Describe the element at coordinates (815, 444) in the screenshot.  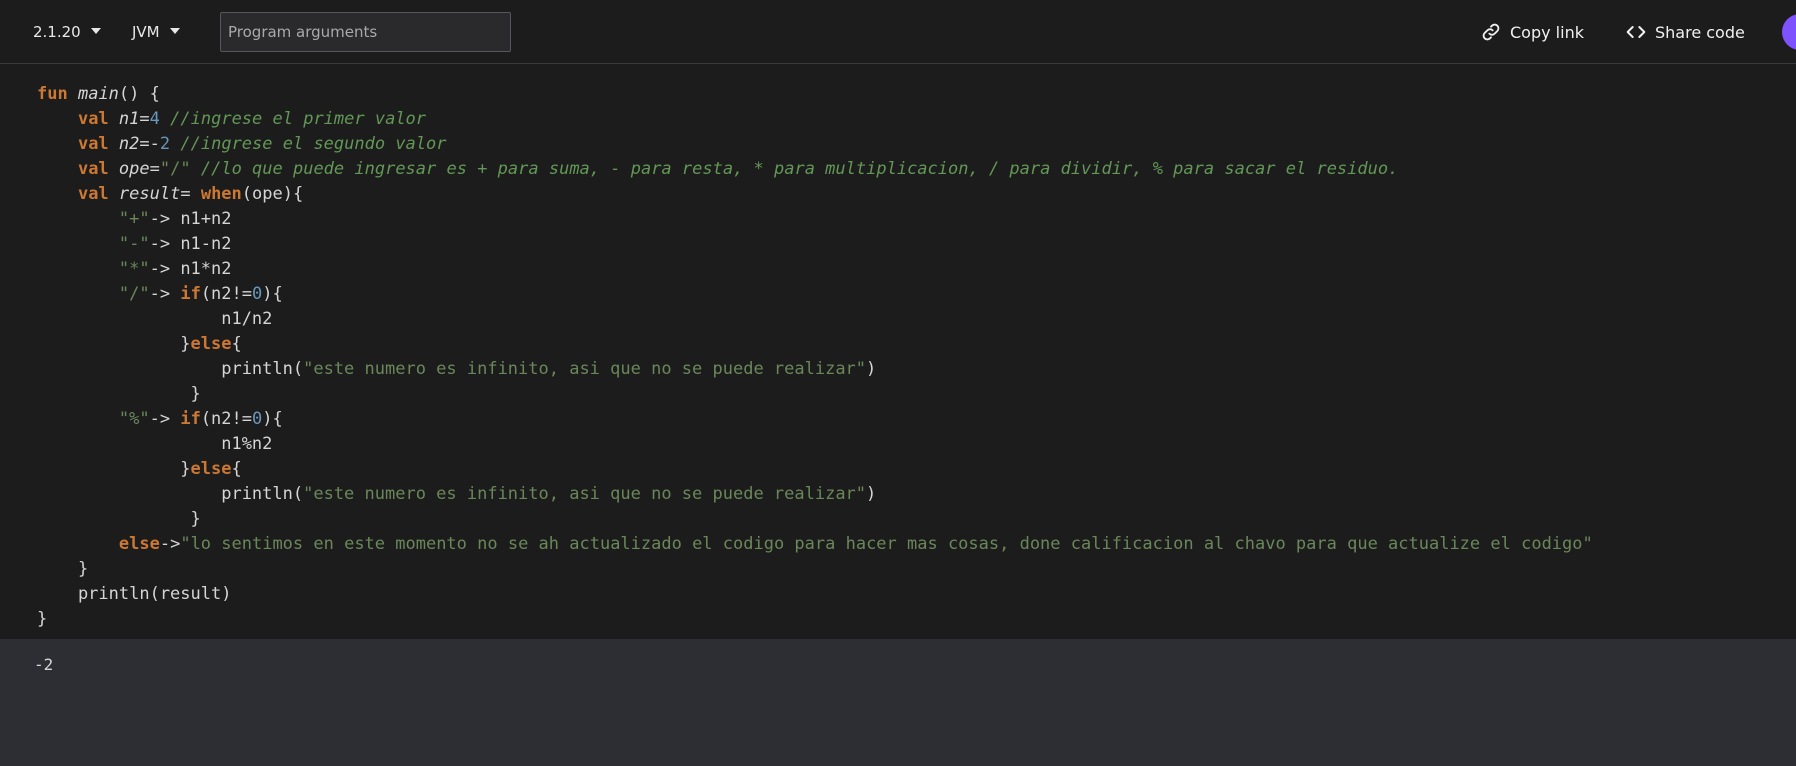
I see `code-line: n1%n2` at that location.